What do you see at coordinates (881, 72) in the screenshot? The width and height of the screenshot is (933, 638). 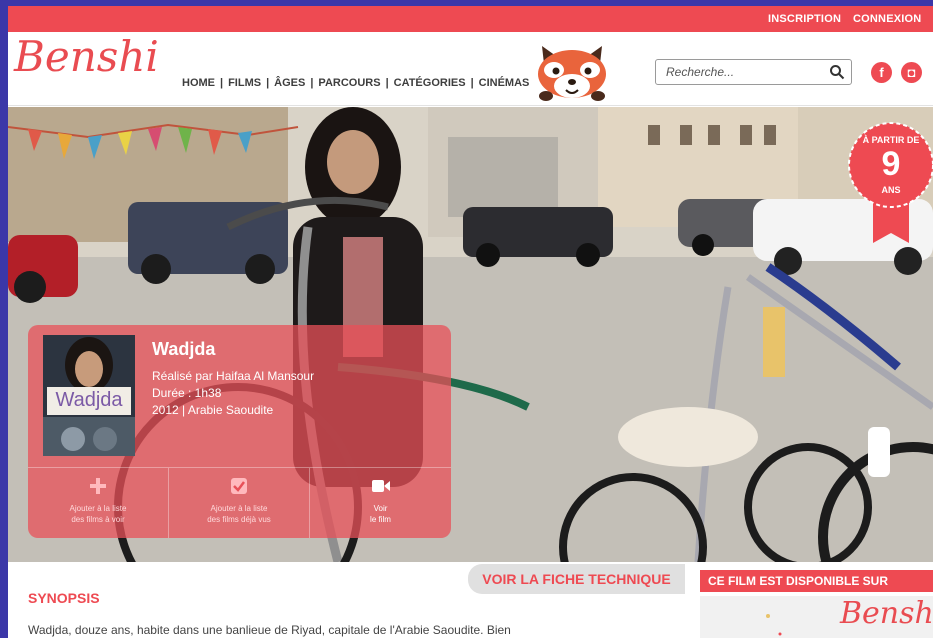 I see `facebook-icon: f` at bounding box center [881, 72].